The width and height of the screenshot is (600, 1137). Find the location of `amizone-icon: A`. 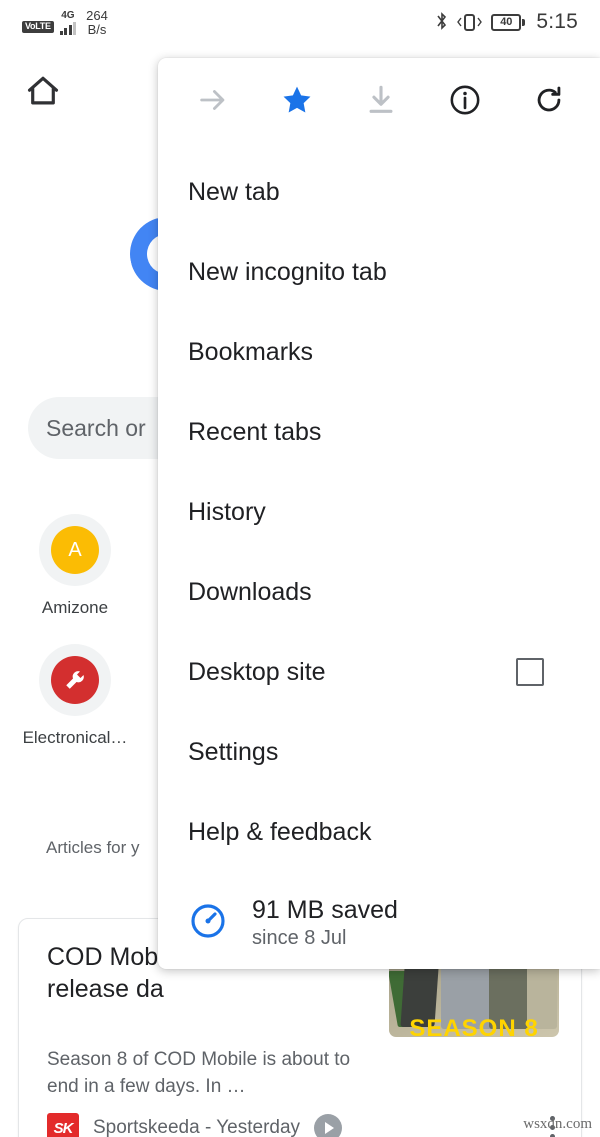

amizone-icon: A is located at coordinates (75, 550).